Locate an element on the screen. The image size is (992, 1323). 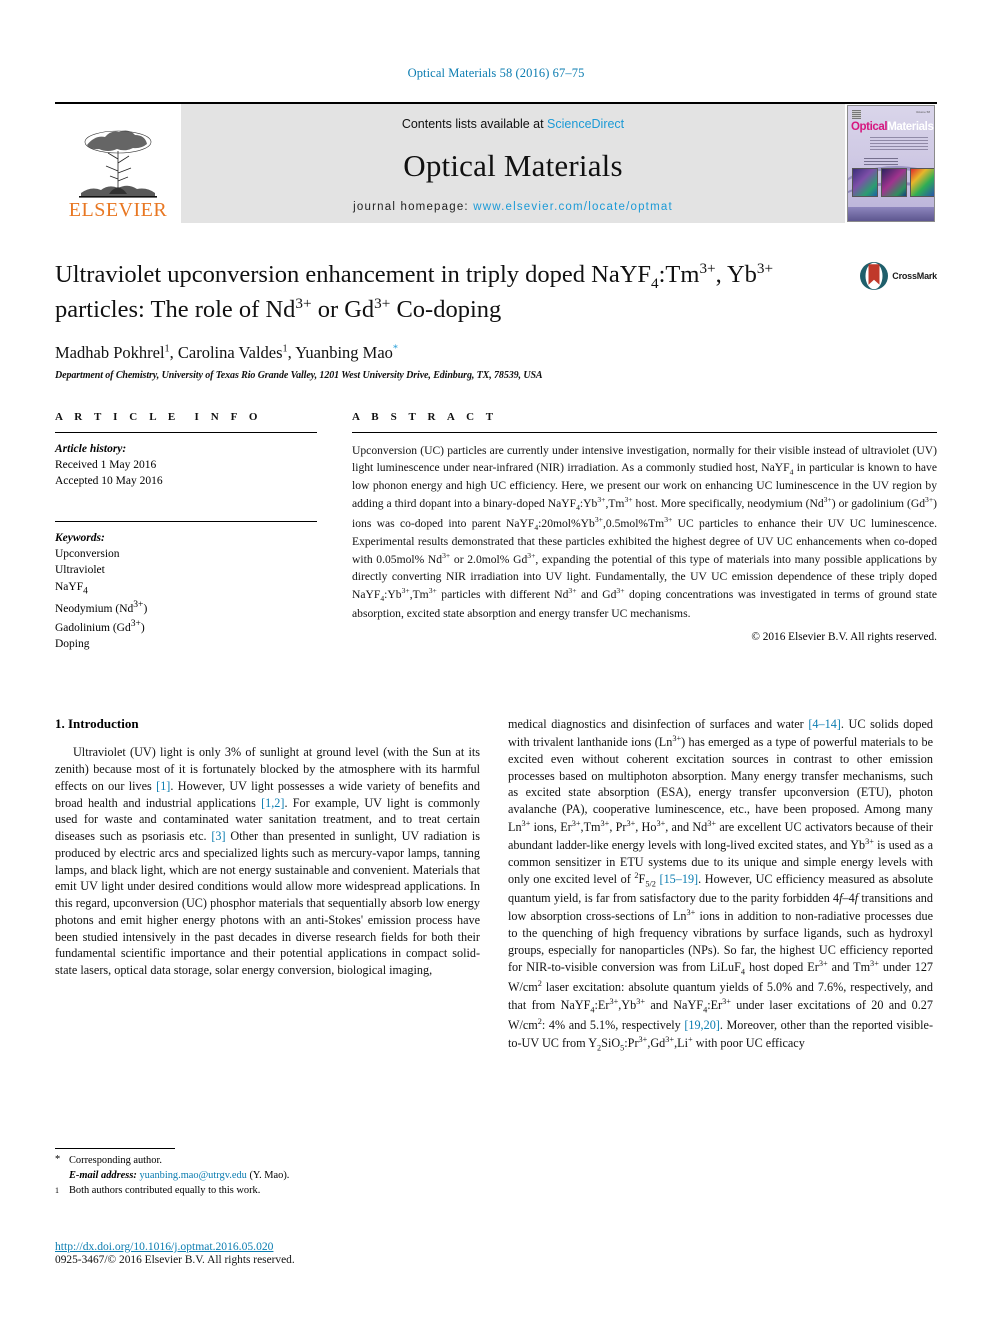
author-2: Carolina Valdes1 is located at coordinates (232, 352).